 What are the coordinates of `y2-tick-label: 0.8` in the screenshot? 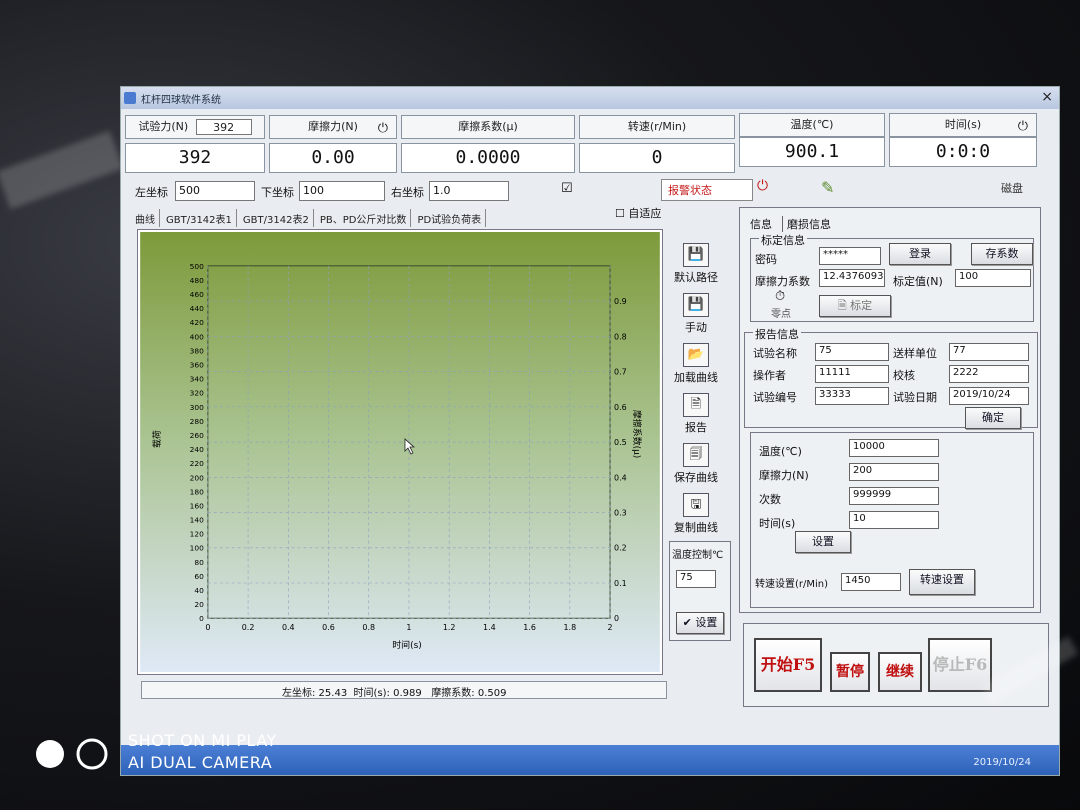 It's located at (620, 336).